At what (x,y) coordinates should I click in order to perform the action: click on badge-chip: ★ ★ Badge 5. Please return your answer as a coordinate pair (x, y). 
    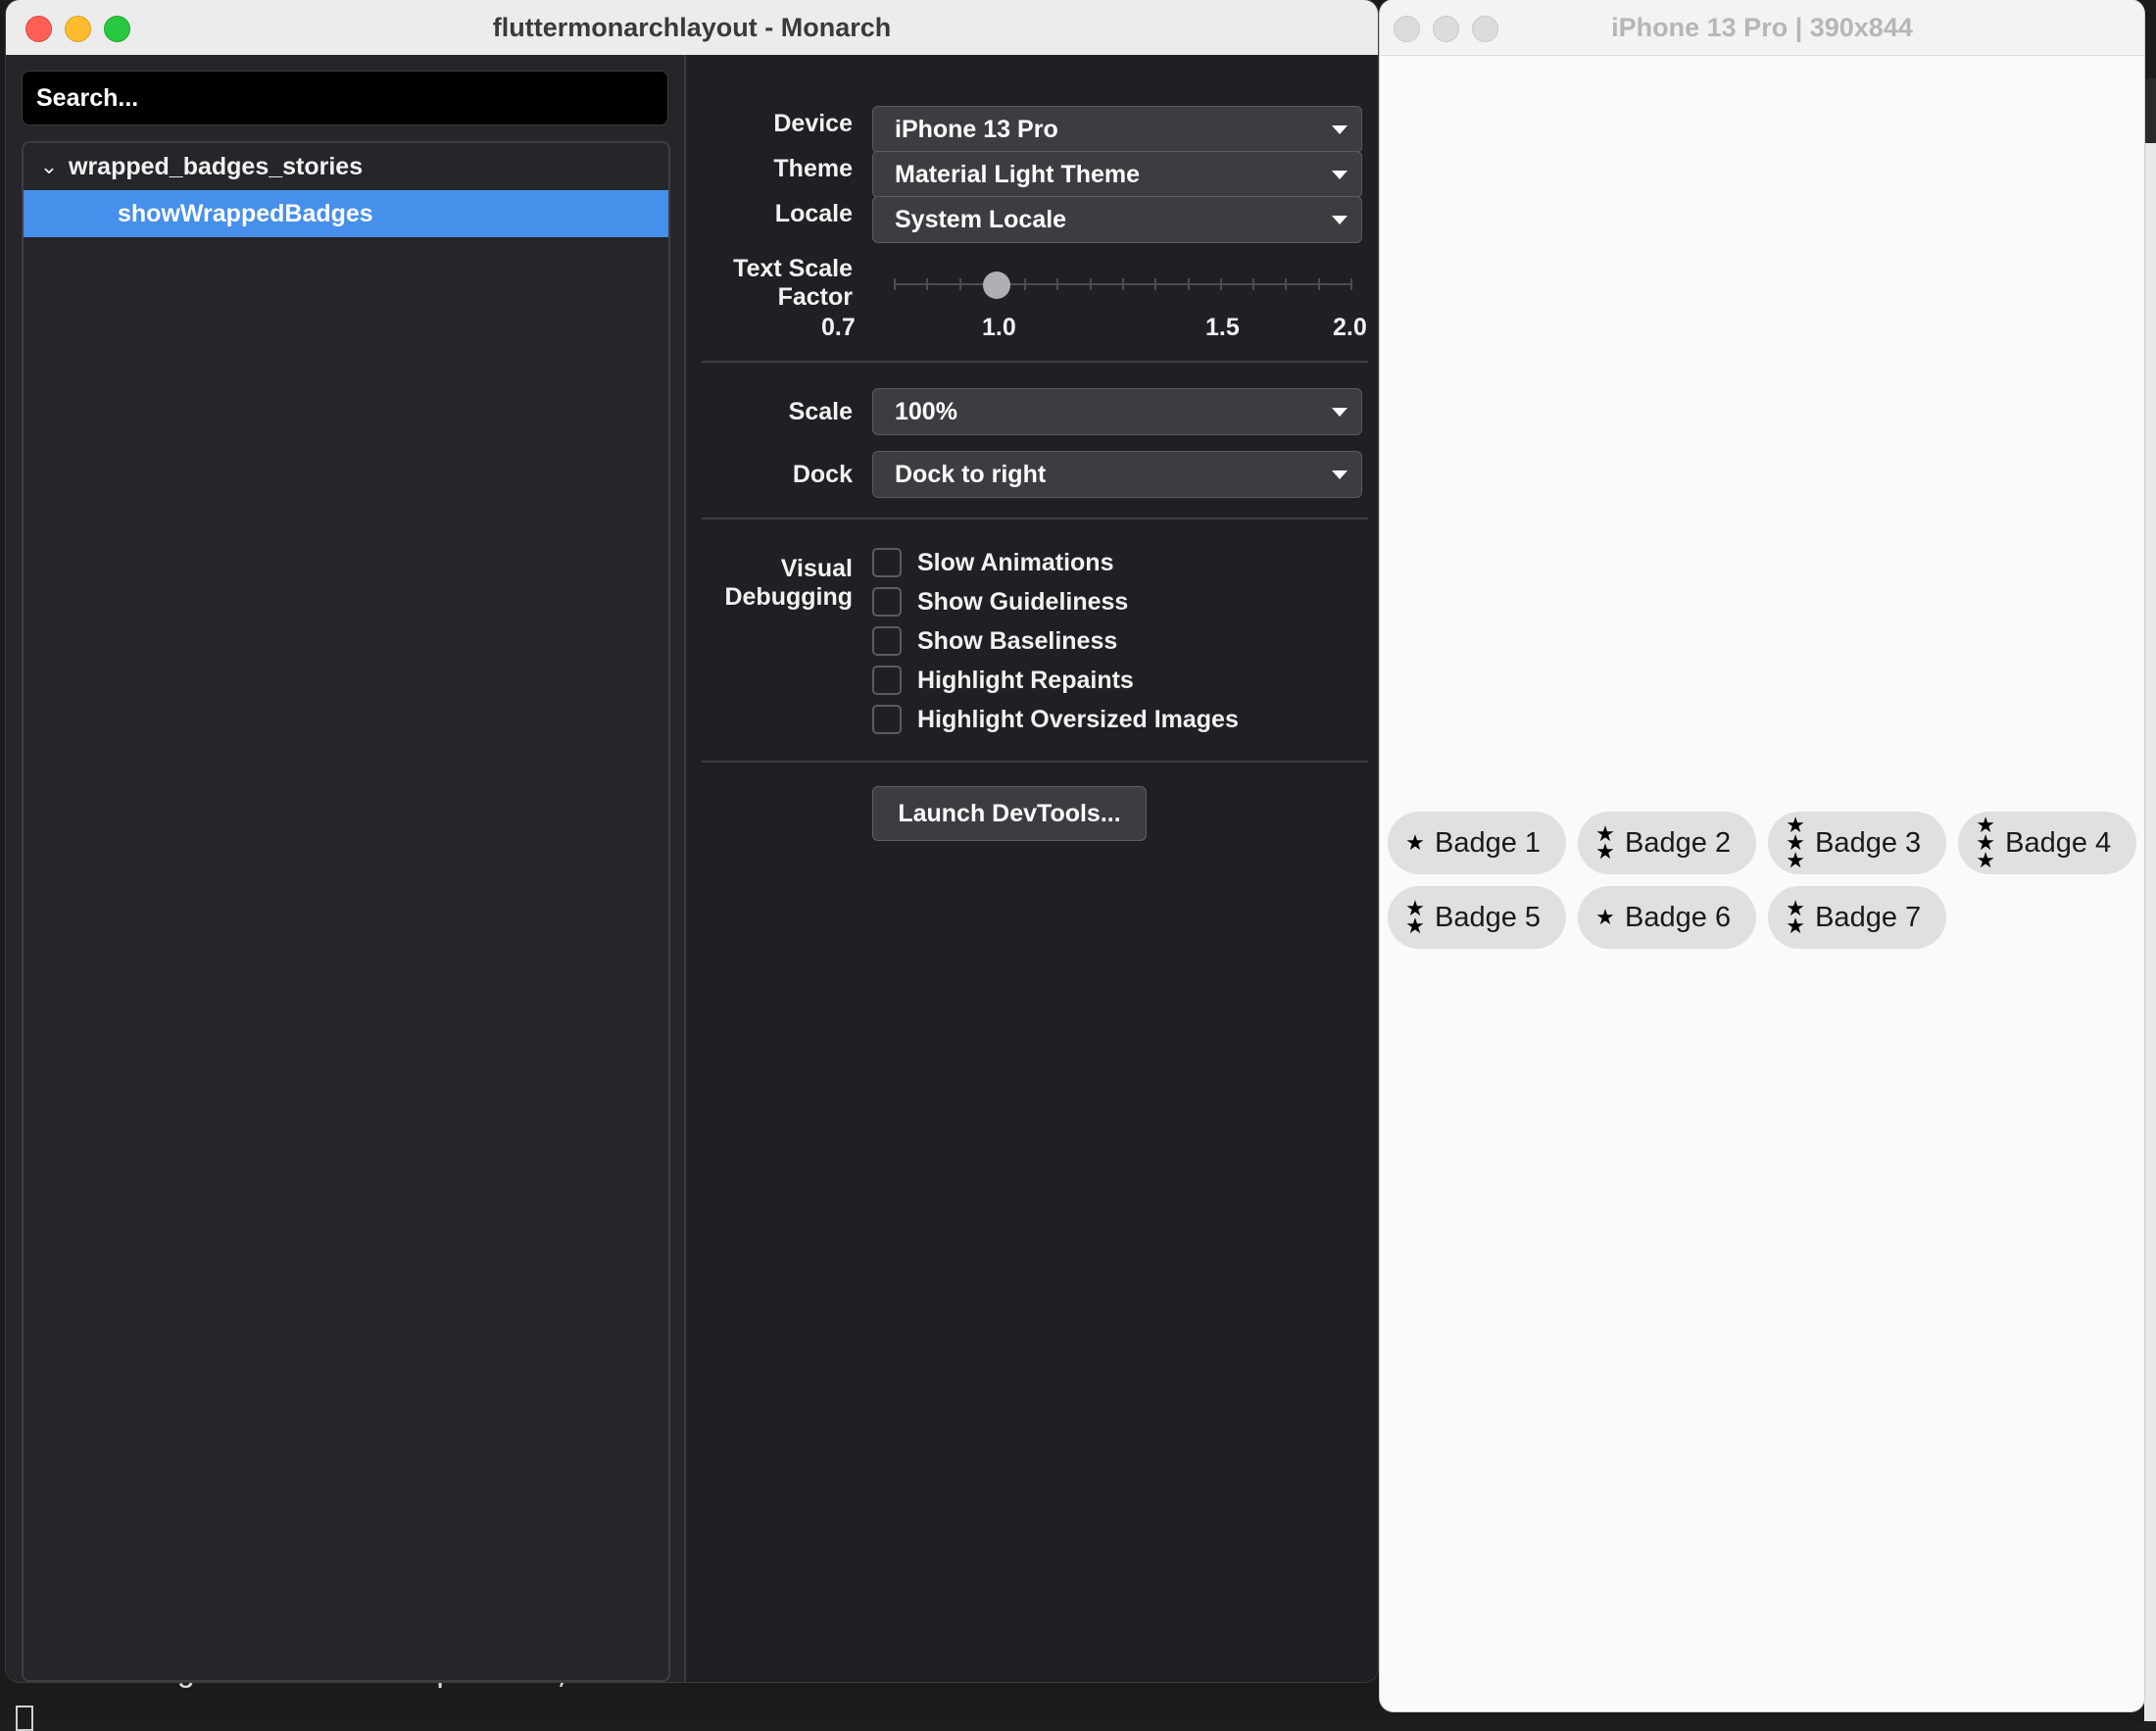
    Looking at the image, I should click on (1477, 917).